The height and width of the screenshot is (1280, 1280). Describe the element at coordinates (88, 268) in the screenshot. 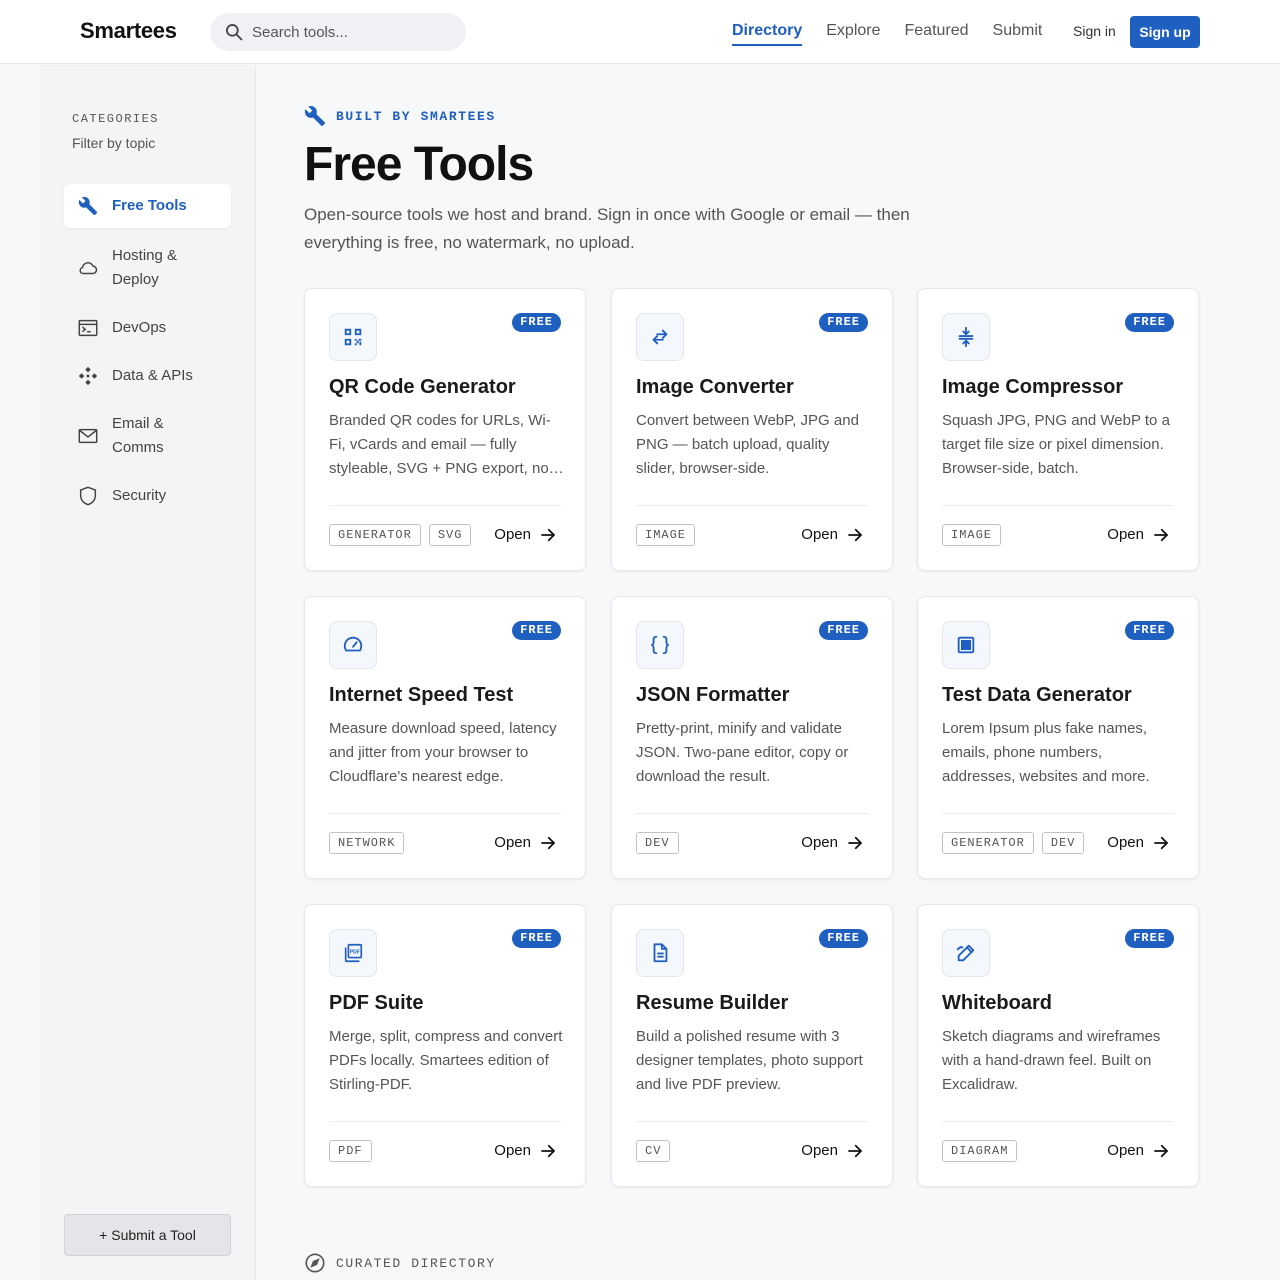

I see `cloud-icon` at that location.